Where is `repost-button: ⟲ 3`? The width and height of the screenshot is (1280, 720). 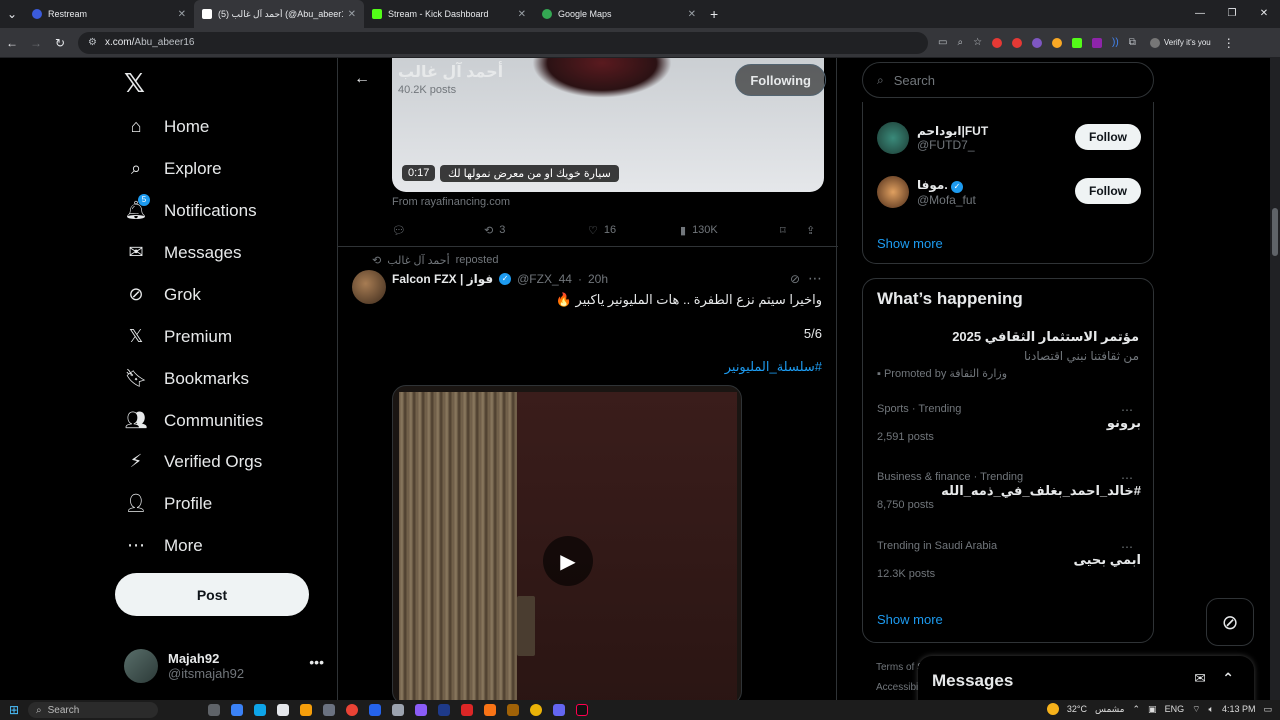
repost-button: ⟲ 3 is located at coordinates (536, 230).